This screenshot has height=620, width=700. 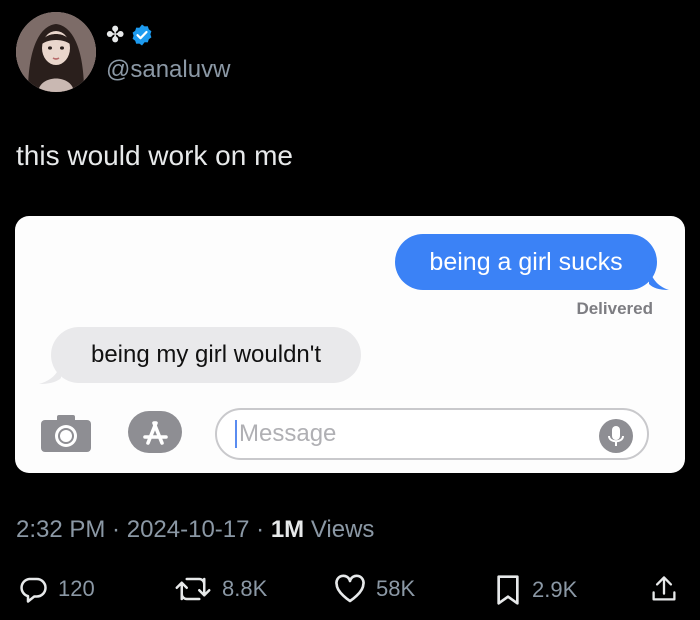 I want to click on outgoing-message: being a girl sucks, so click(x=526, y=262).